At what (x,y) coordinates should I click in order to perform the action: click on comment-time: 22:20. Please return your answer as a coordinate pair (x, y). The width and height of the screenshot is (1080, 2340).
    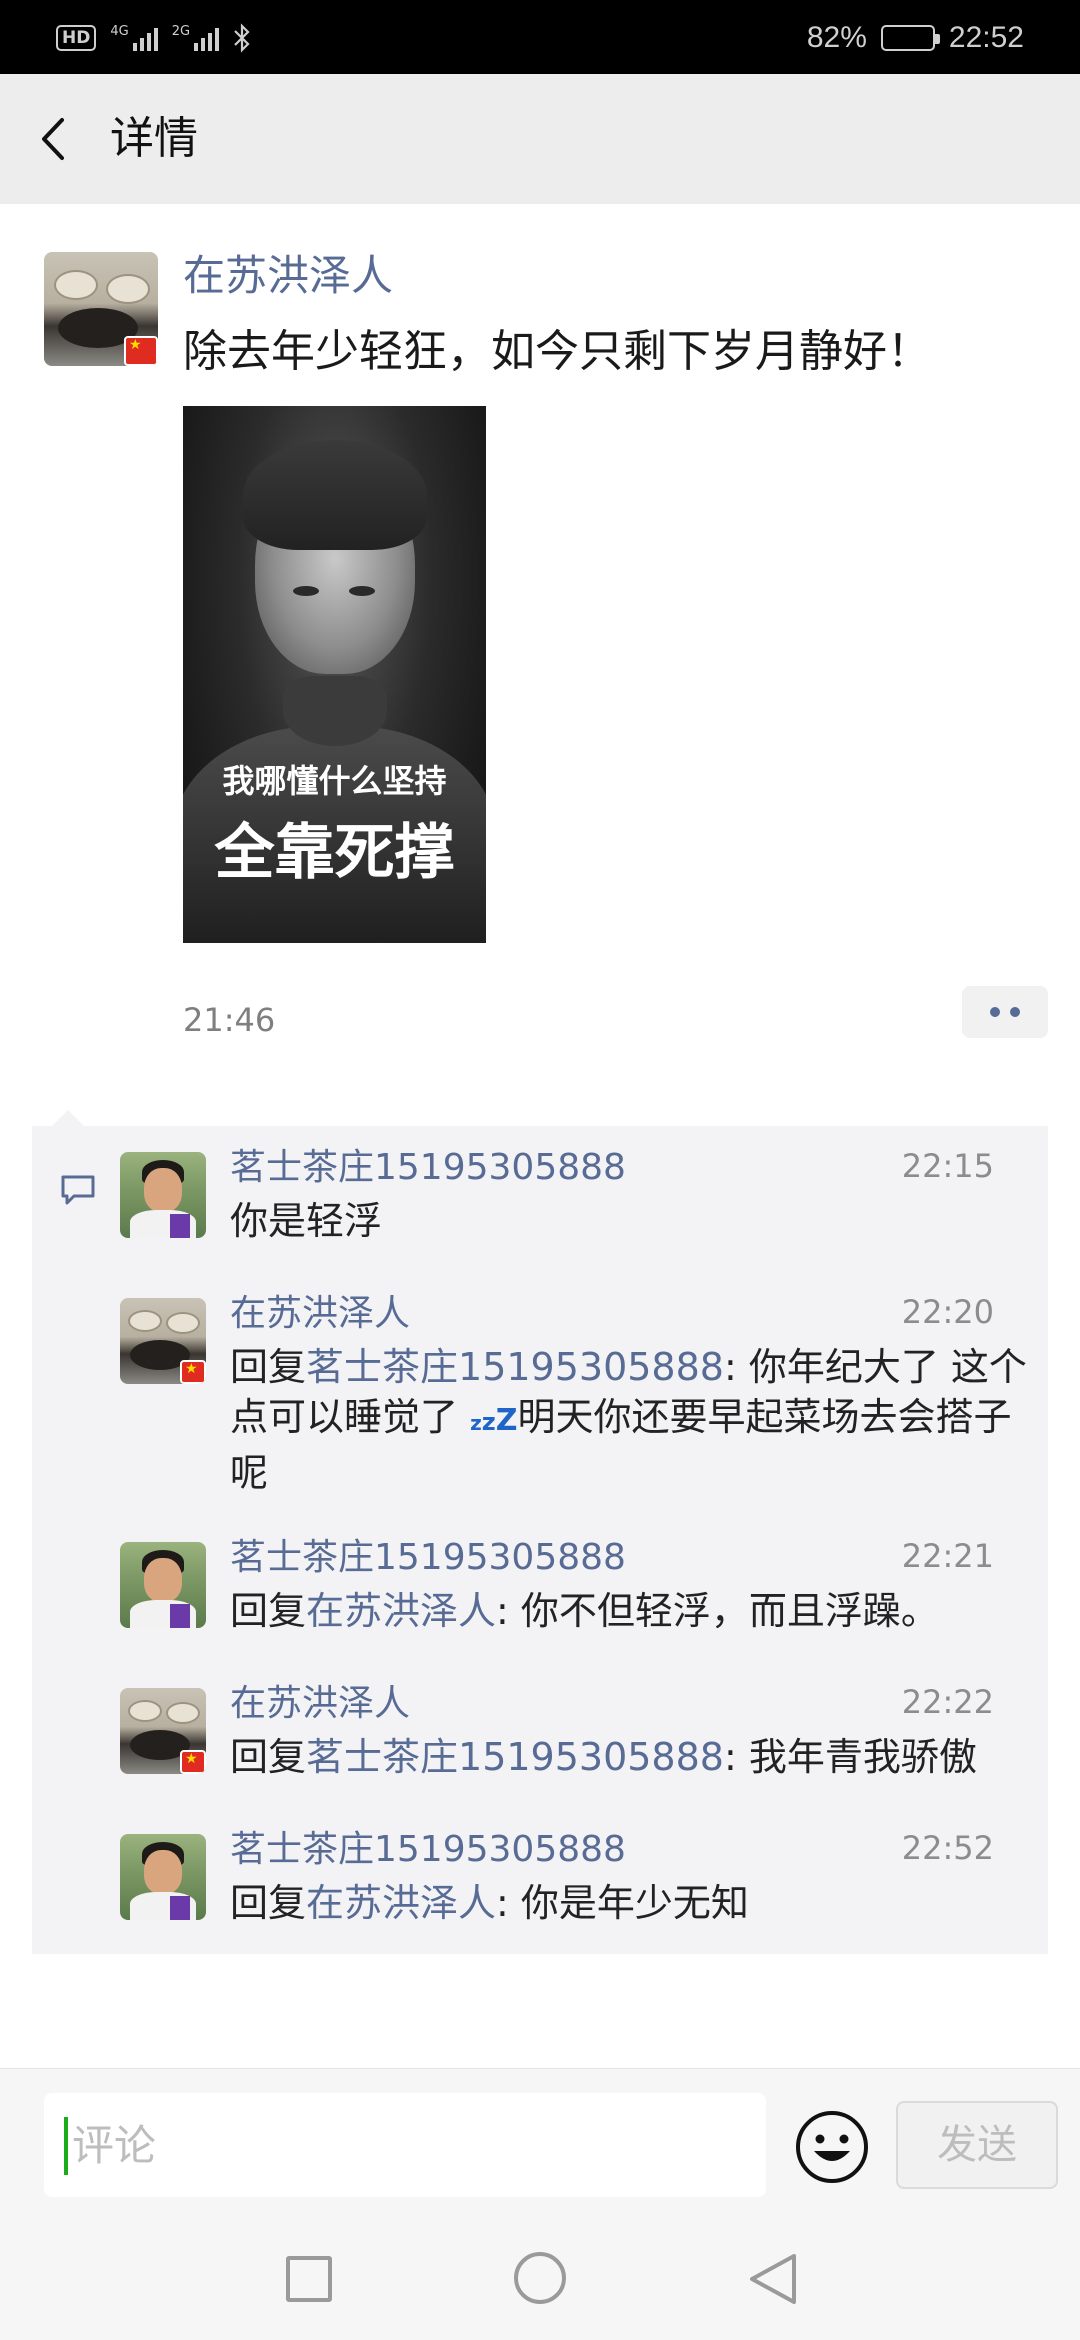
    Looking at the image, I should click on (947, 1312).